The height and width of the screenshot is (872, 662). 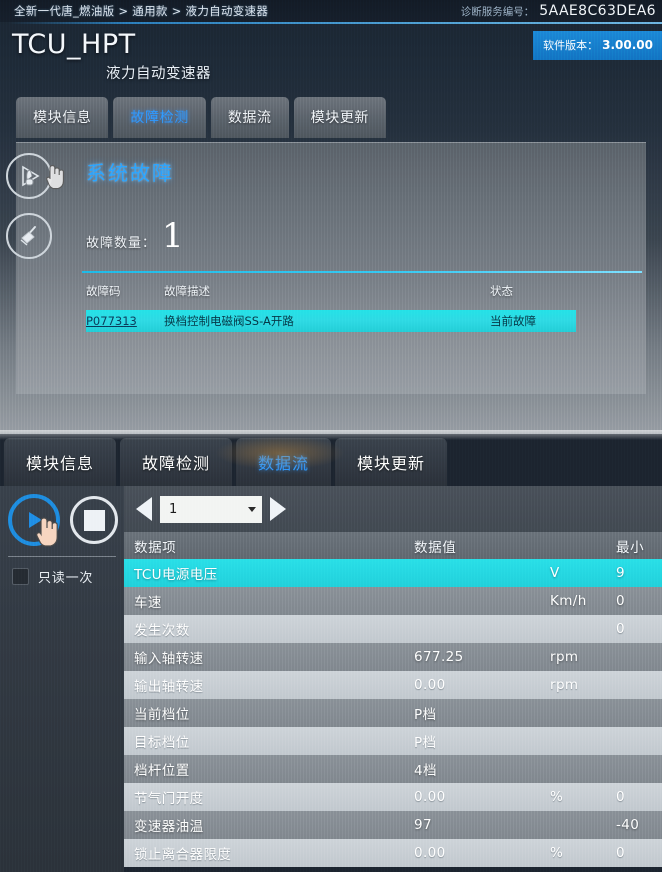 What do you see at coordinates (169, 659) in the screenshot?
I see `data-item-cell: 输入轴转速` at bounding box center [169, 659].